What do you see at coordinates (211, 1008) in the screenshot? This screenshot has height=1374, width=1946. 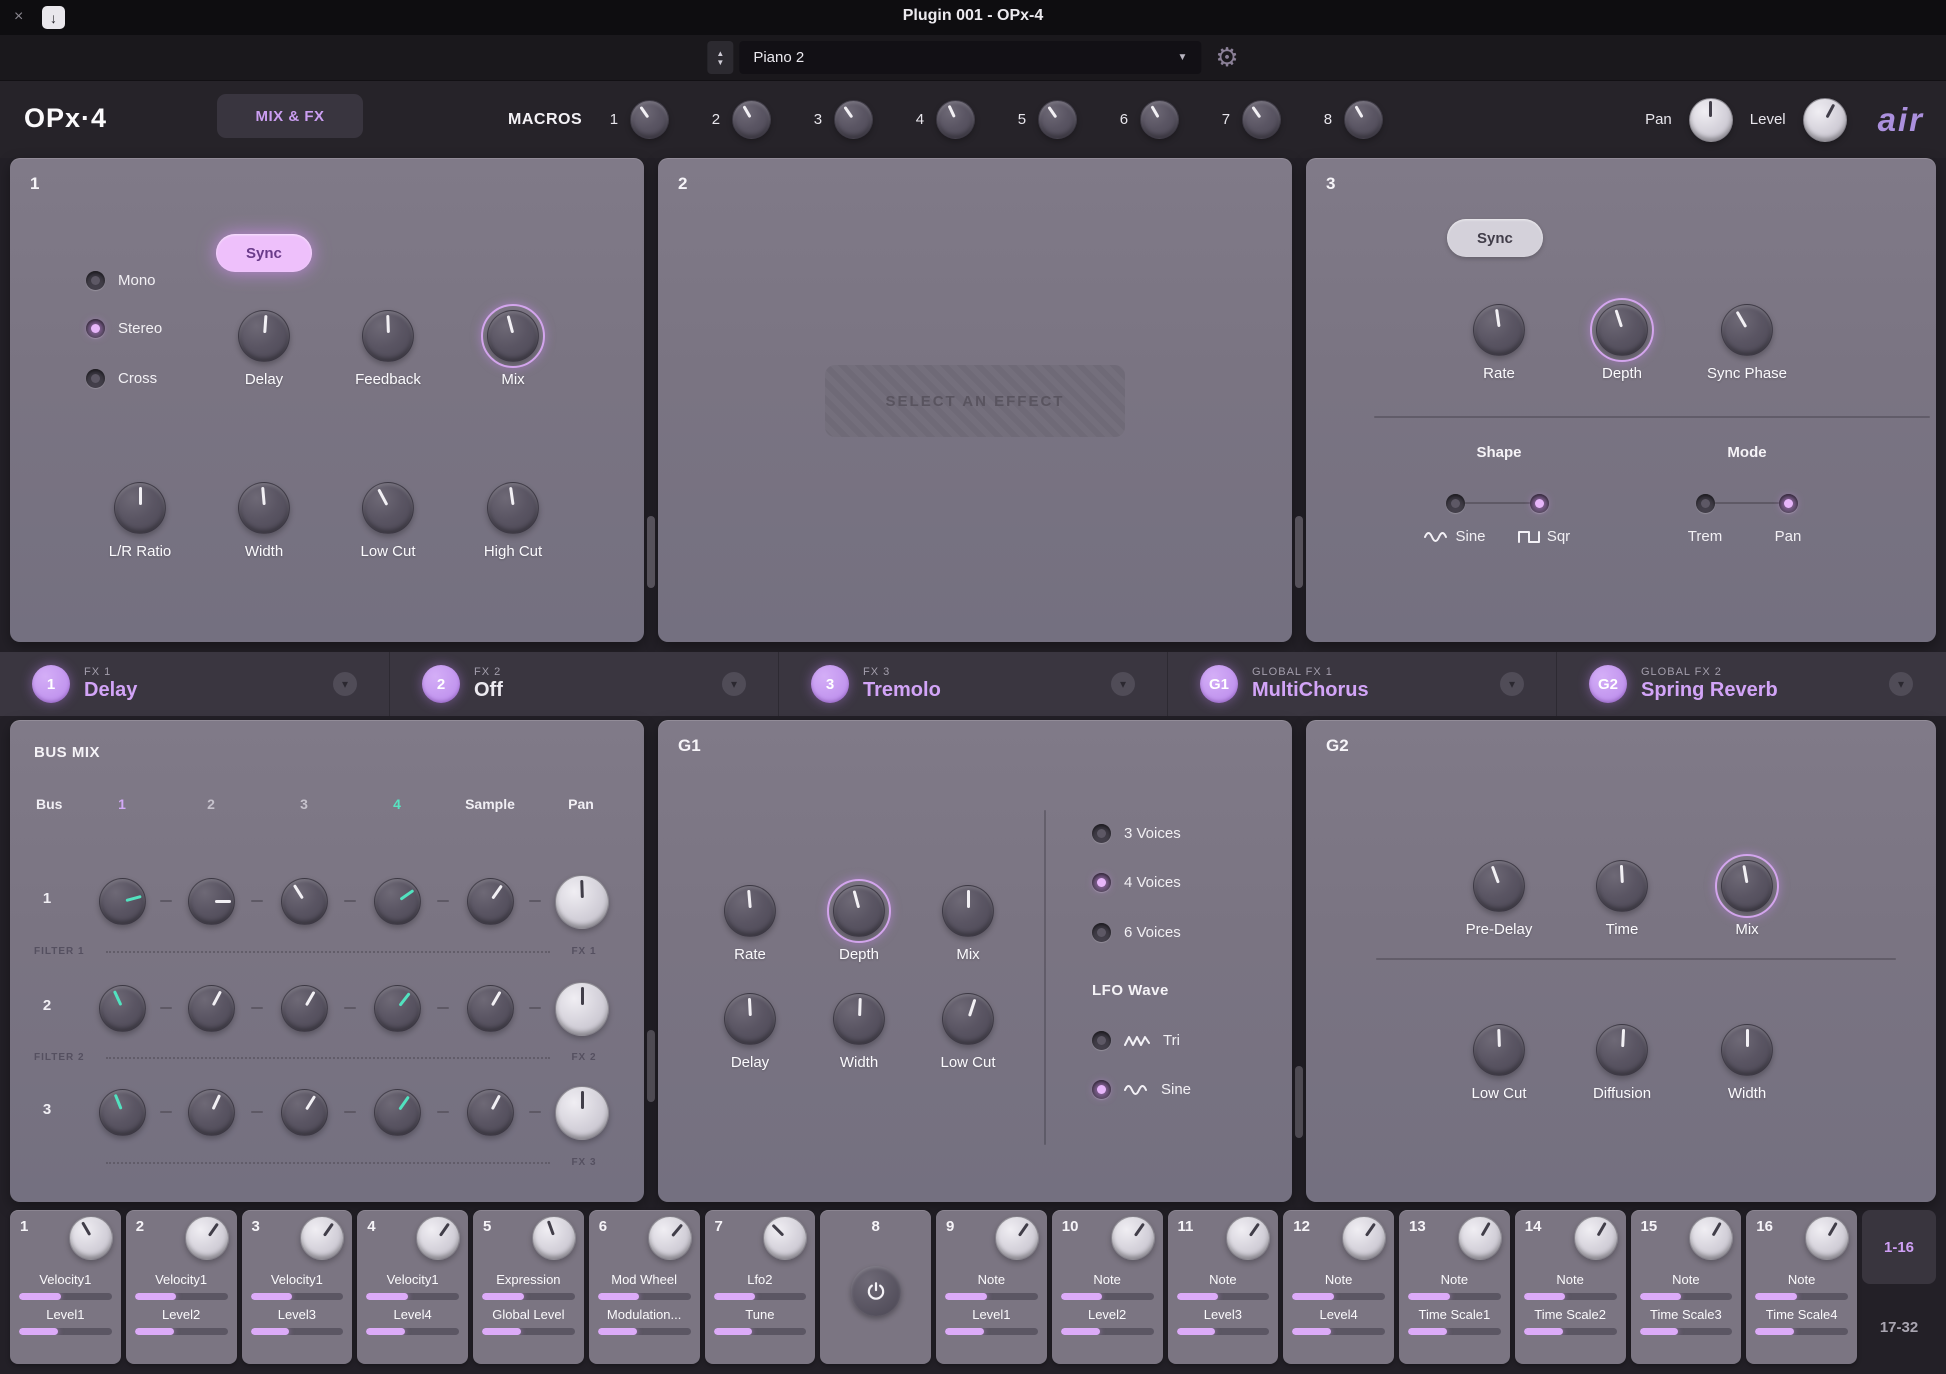 I see `bus2-send2-knob` at bounding box center [211, 1008].